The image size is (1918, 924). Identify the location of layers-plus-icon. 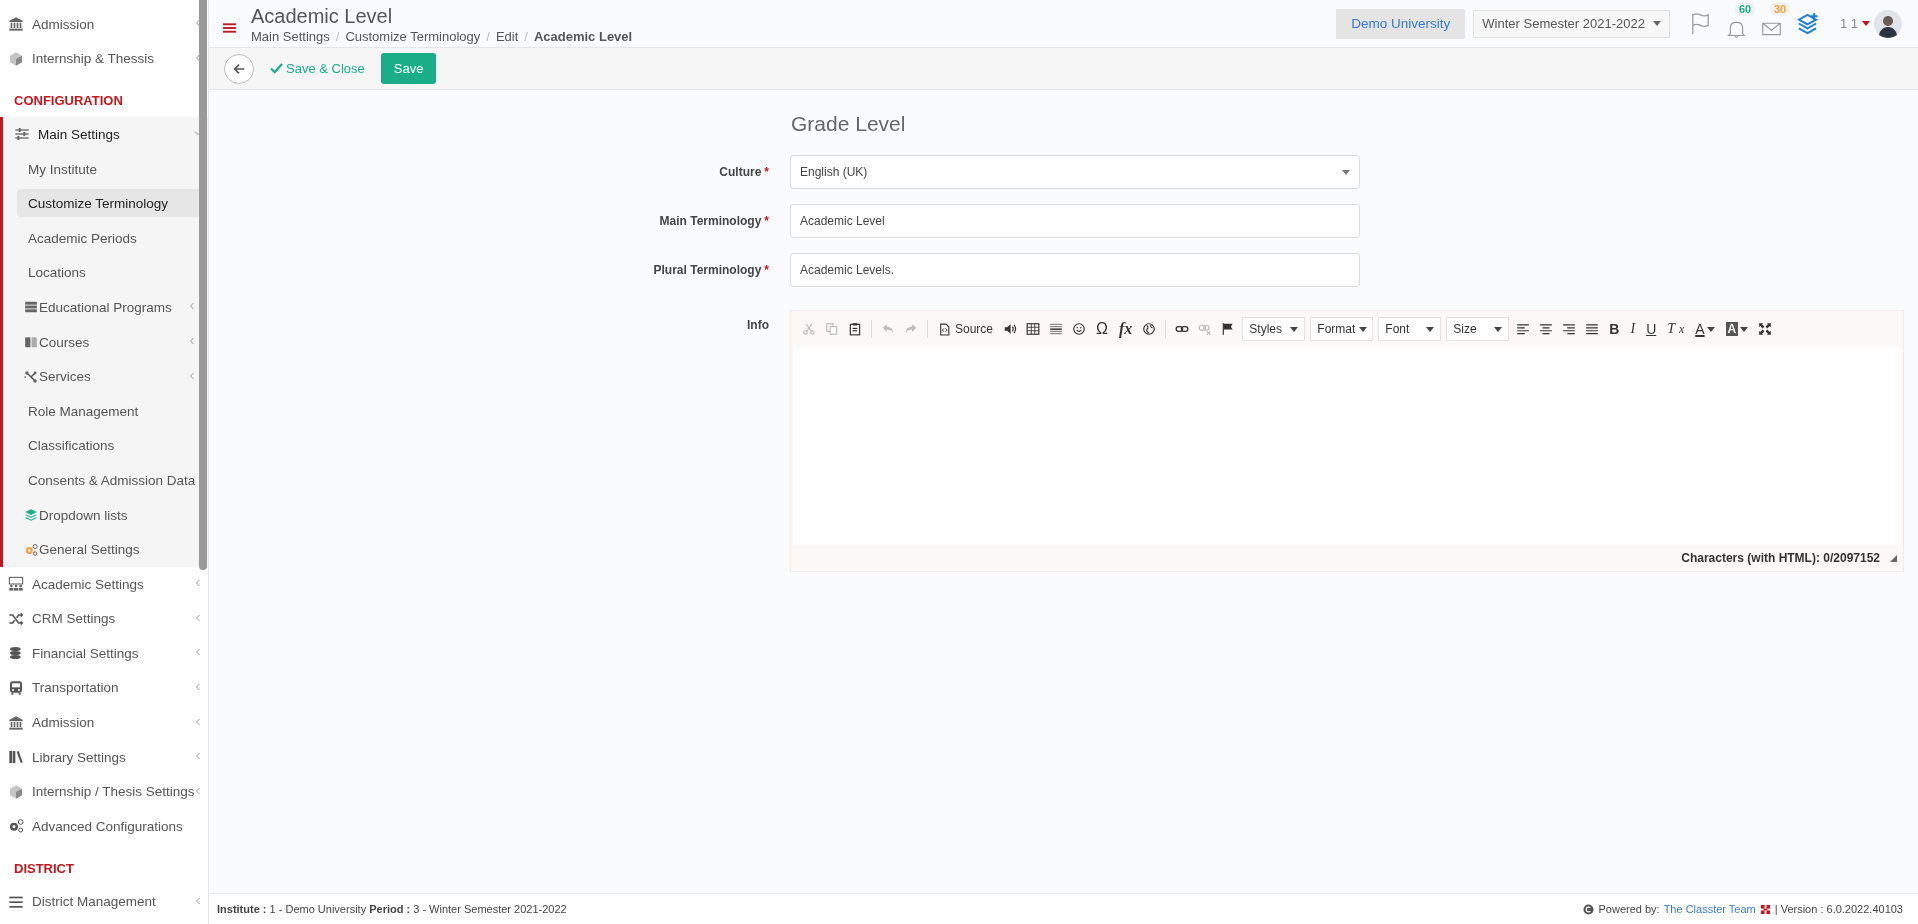
(1807, 23).